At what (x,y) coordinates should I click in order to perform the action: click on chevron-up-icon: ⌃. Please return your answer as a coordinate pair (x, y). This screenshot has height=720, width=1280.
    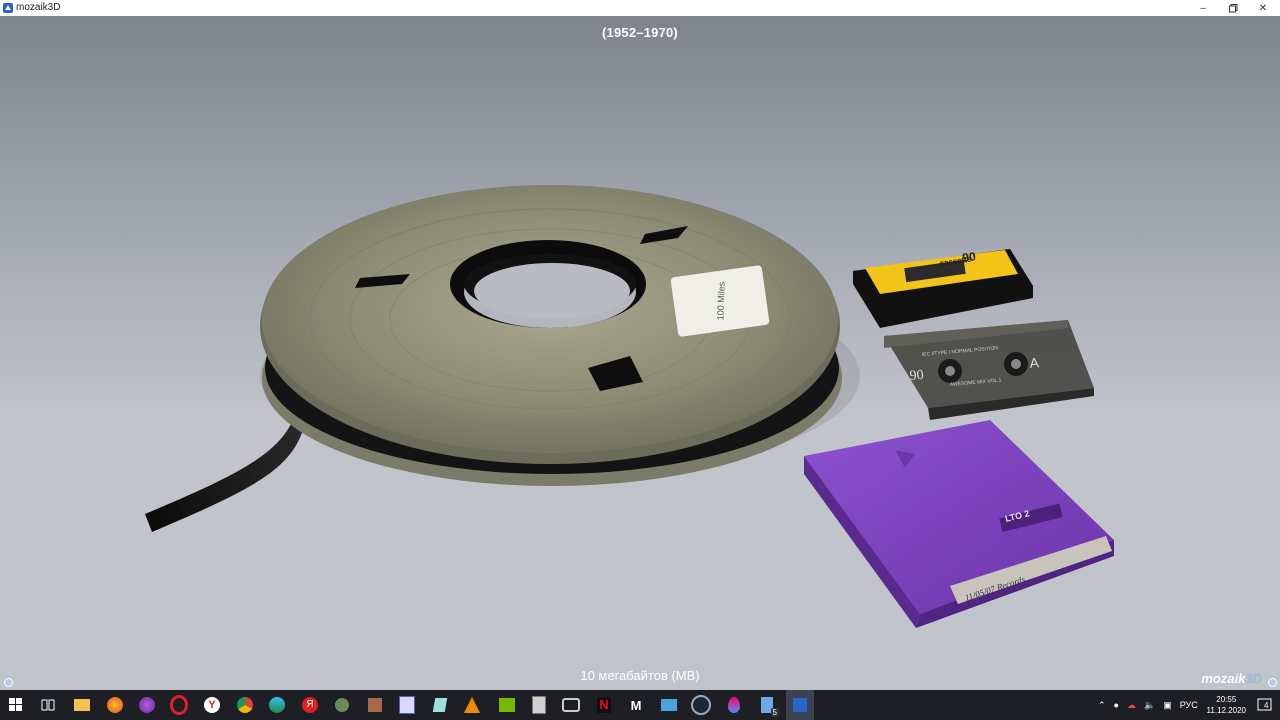
    Looking at the image, I should click on (1102, 705).